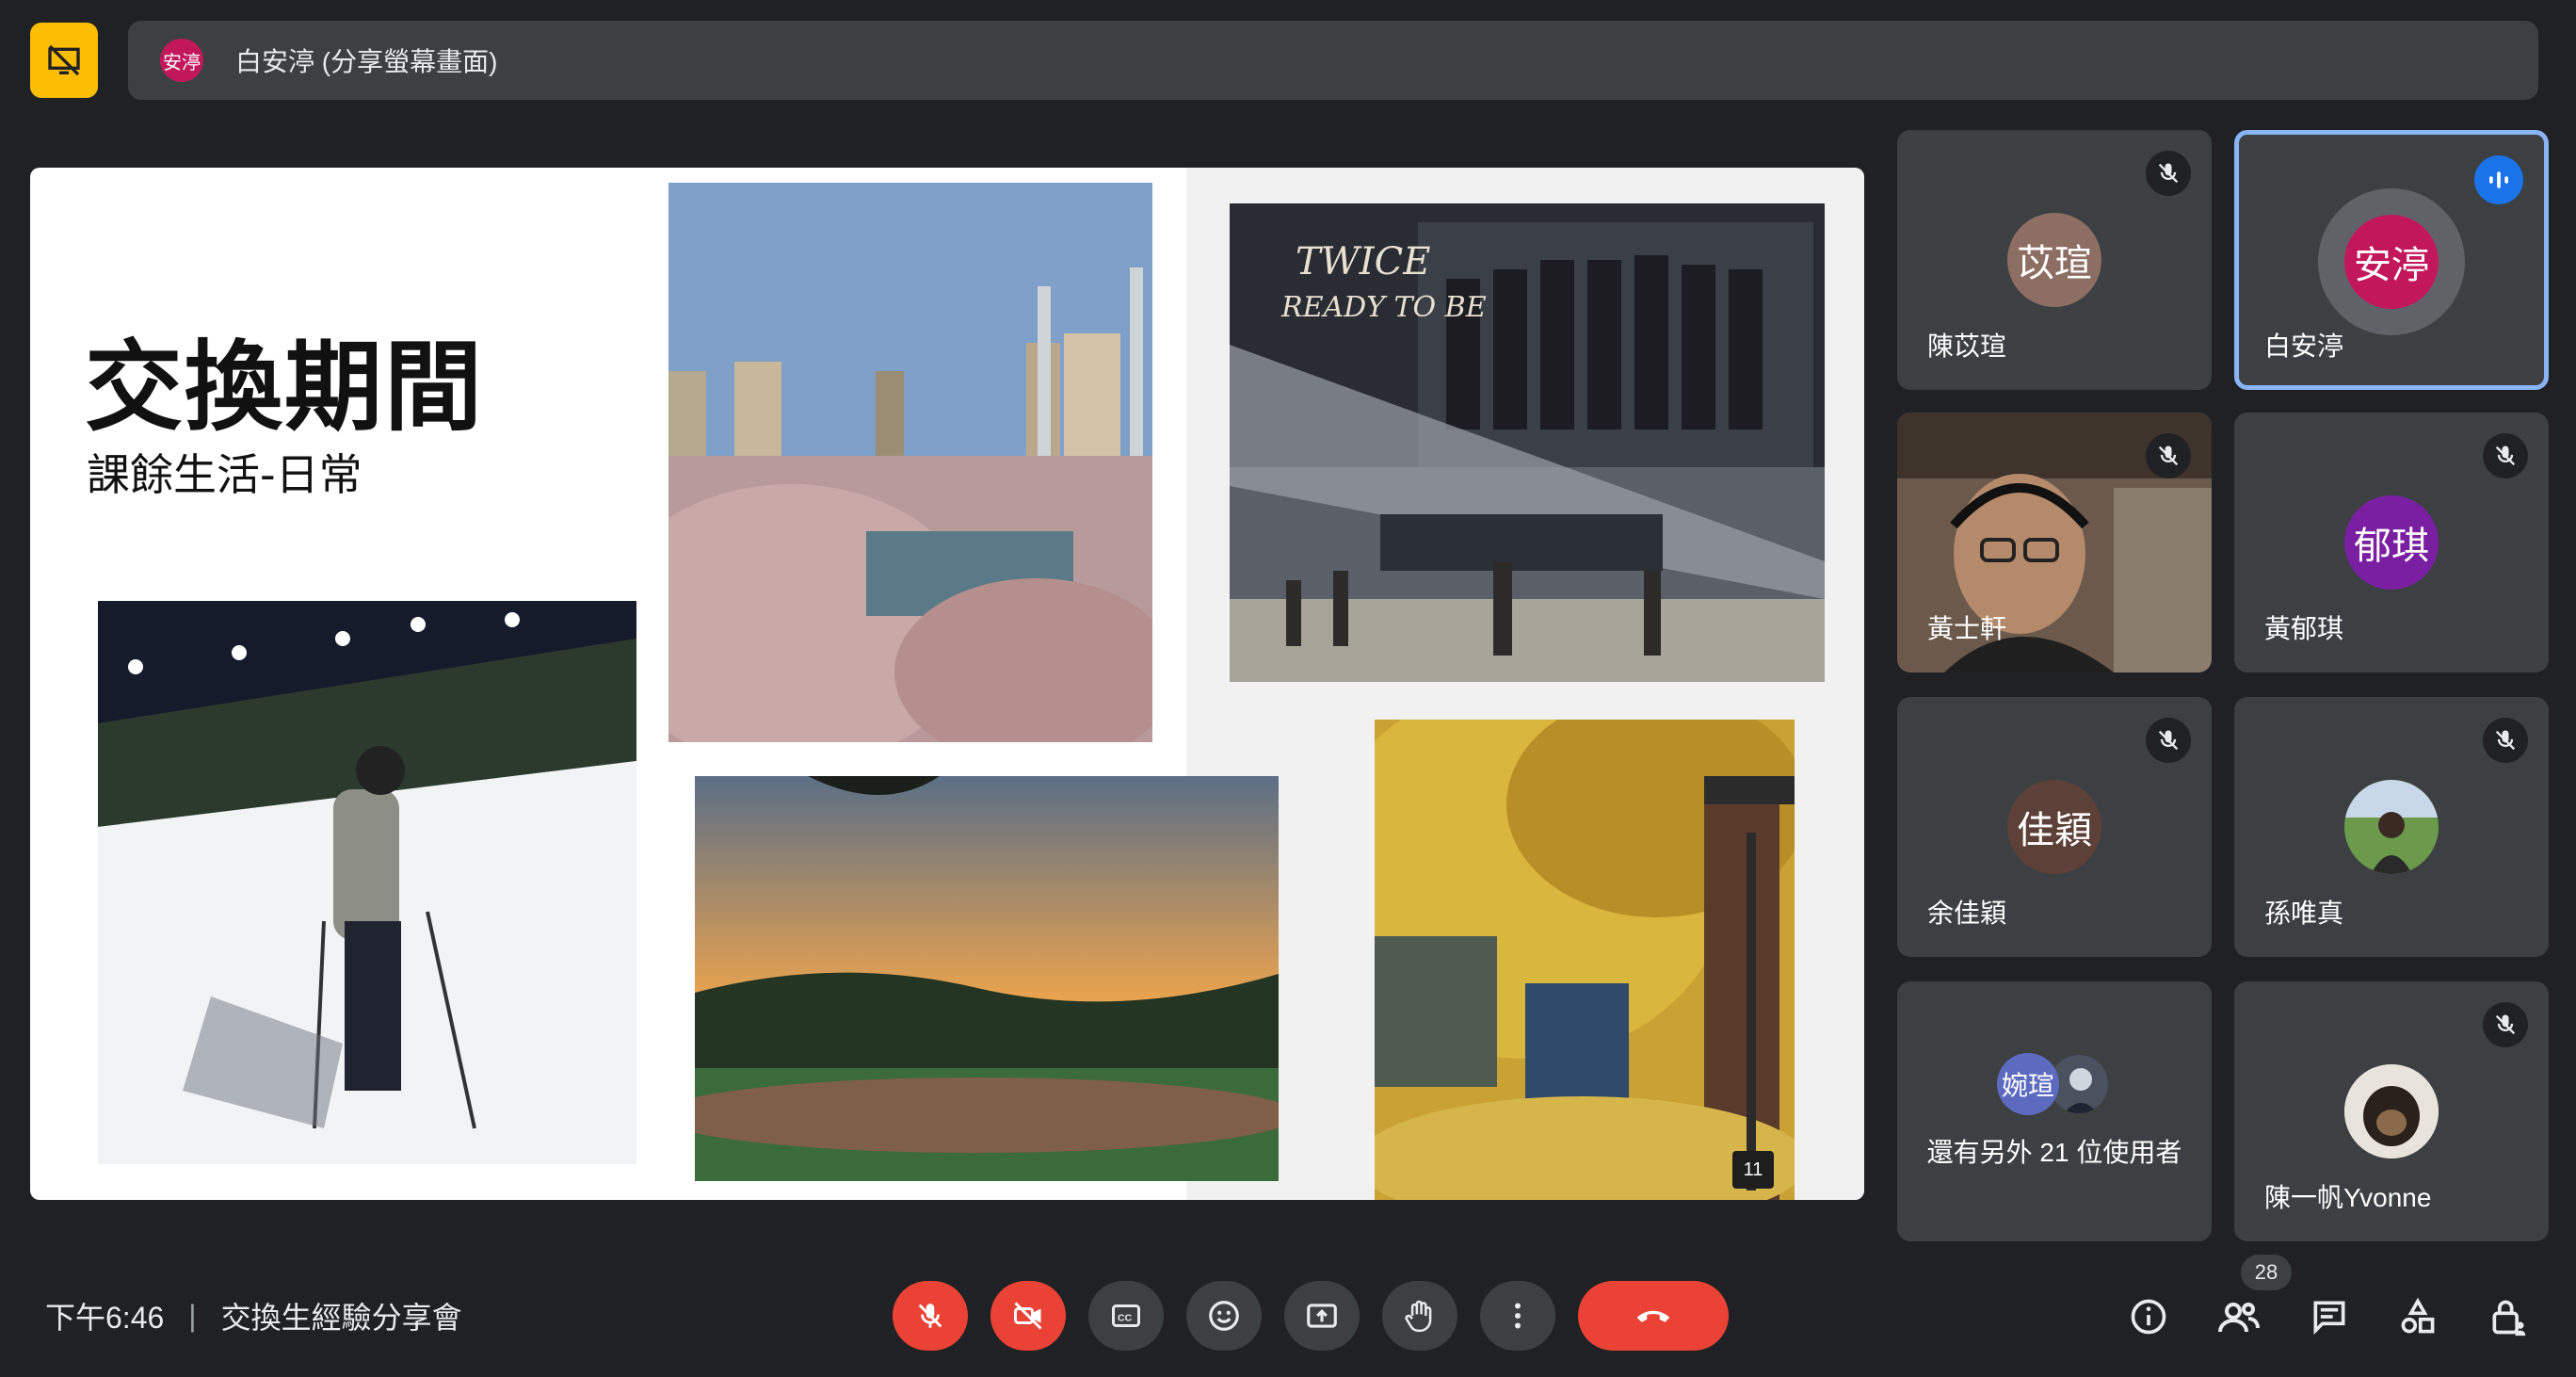 This screenshot has width=2576, height=1377. What do you see at coordinates (2304, 628) in the screenshot?
I see `participant-name: 黃郁琪` at bounding box center [2304, 628].